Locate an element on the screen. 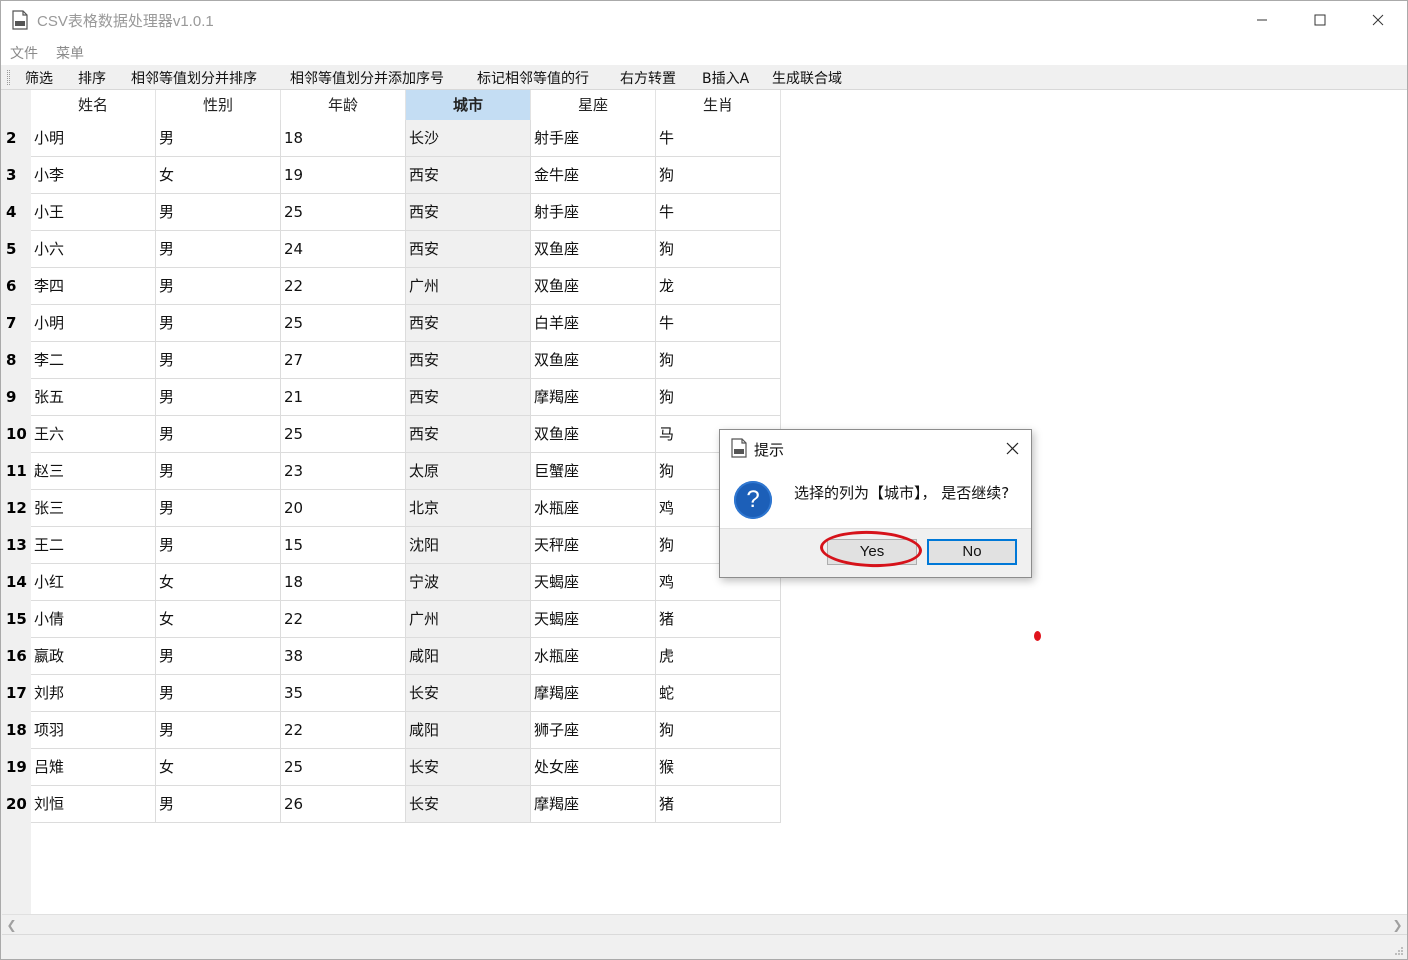  toolbar-grip is located at coordinates (8, 77).